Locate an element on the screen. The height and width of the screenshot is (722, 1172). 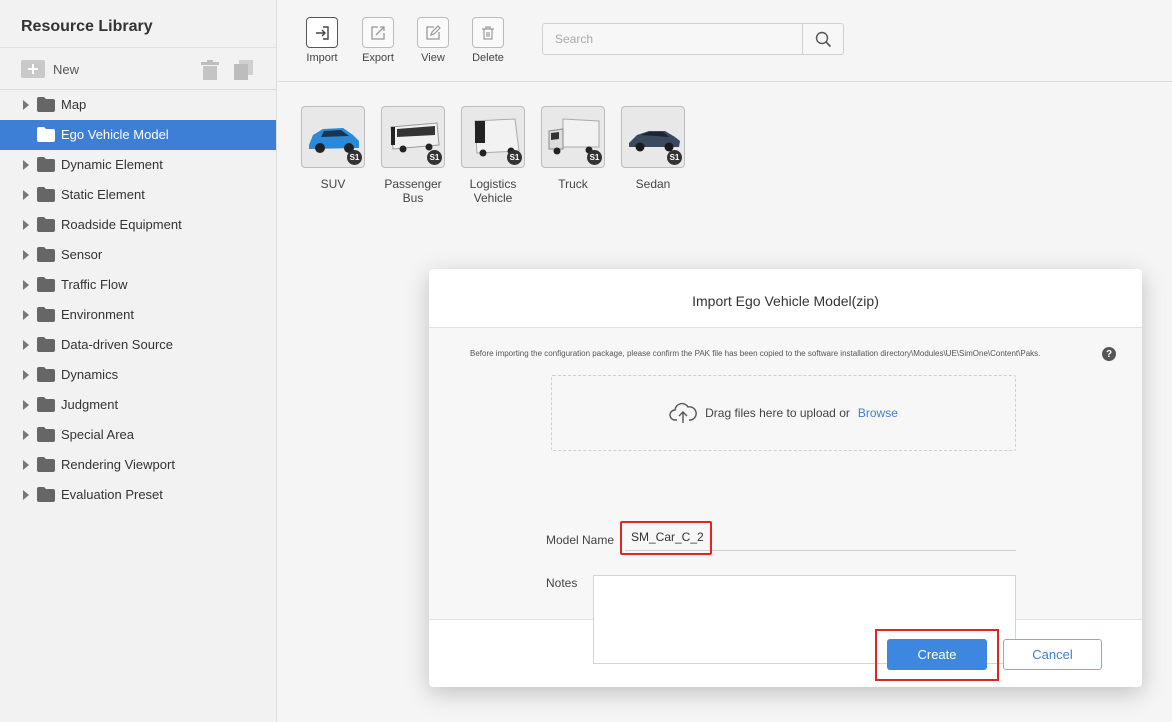
sidebar-item-label: Evaluation Preset is located at coordinates (112, 494).